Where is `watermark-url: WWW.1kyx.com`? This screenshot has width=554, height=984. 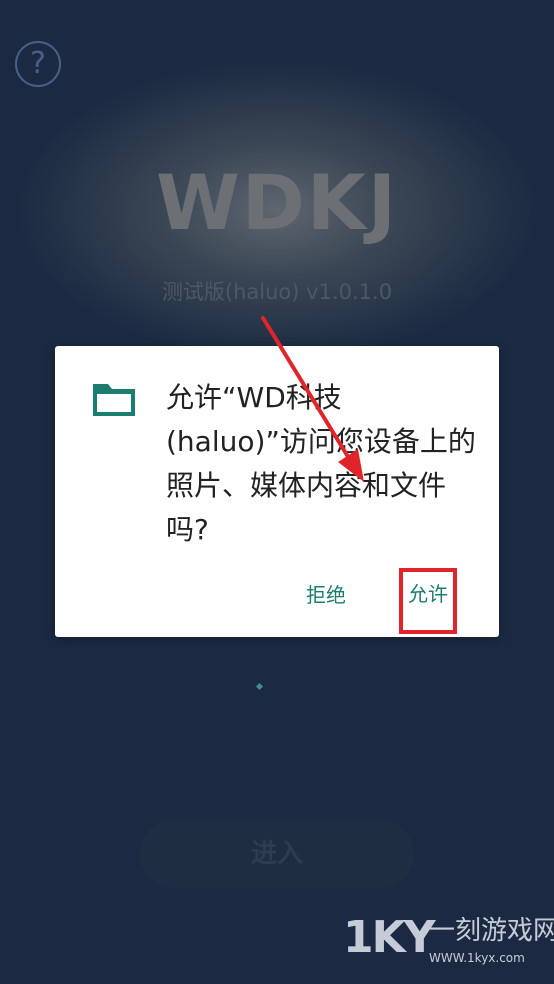 watermark-url: WWW.1kyx.com is located at coordinates (477, 958).